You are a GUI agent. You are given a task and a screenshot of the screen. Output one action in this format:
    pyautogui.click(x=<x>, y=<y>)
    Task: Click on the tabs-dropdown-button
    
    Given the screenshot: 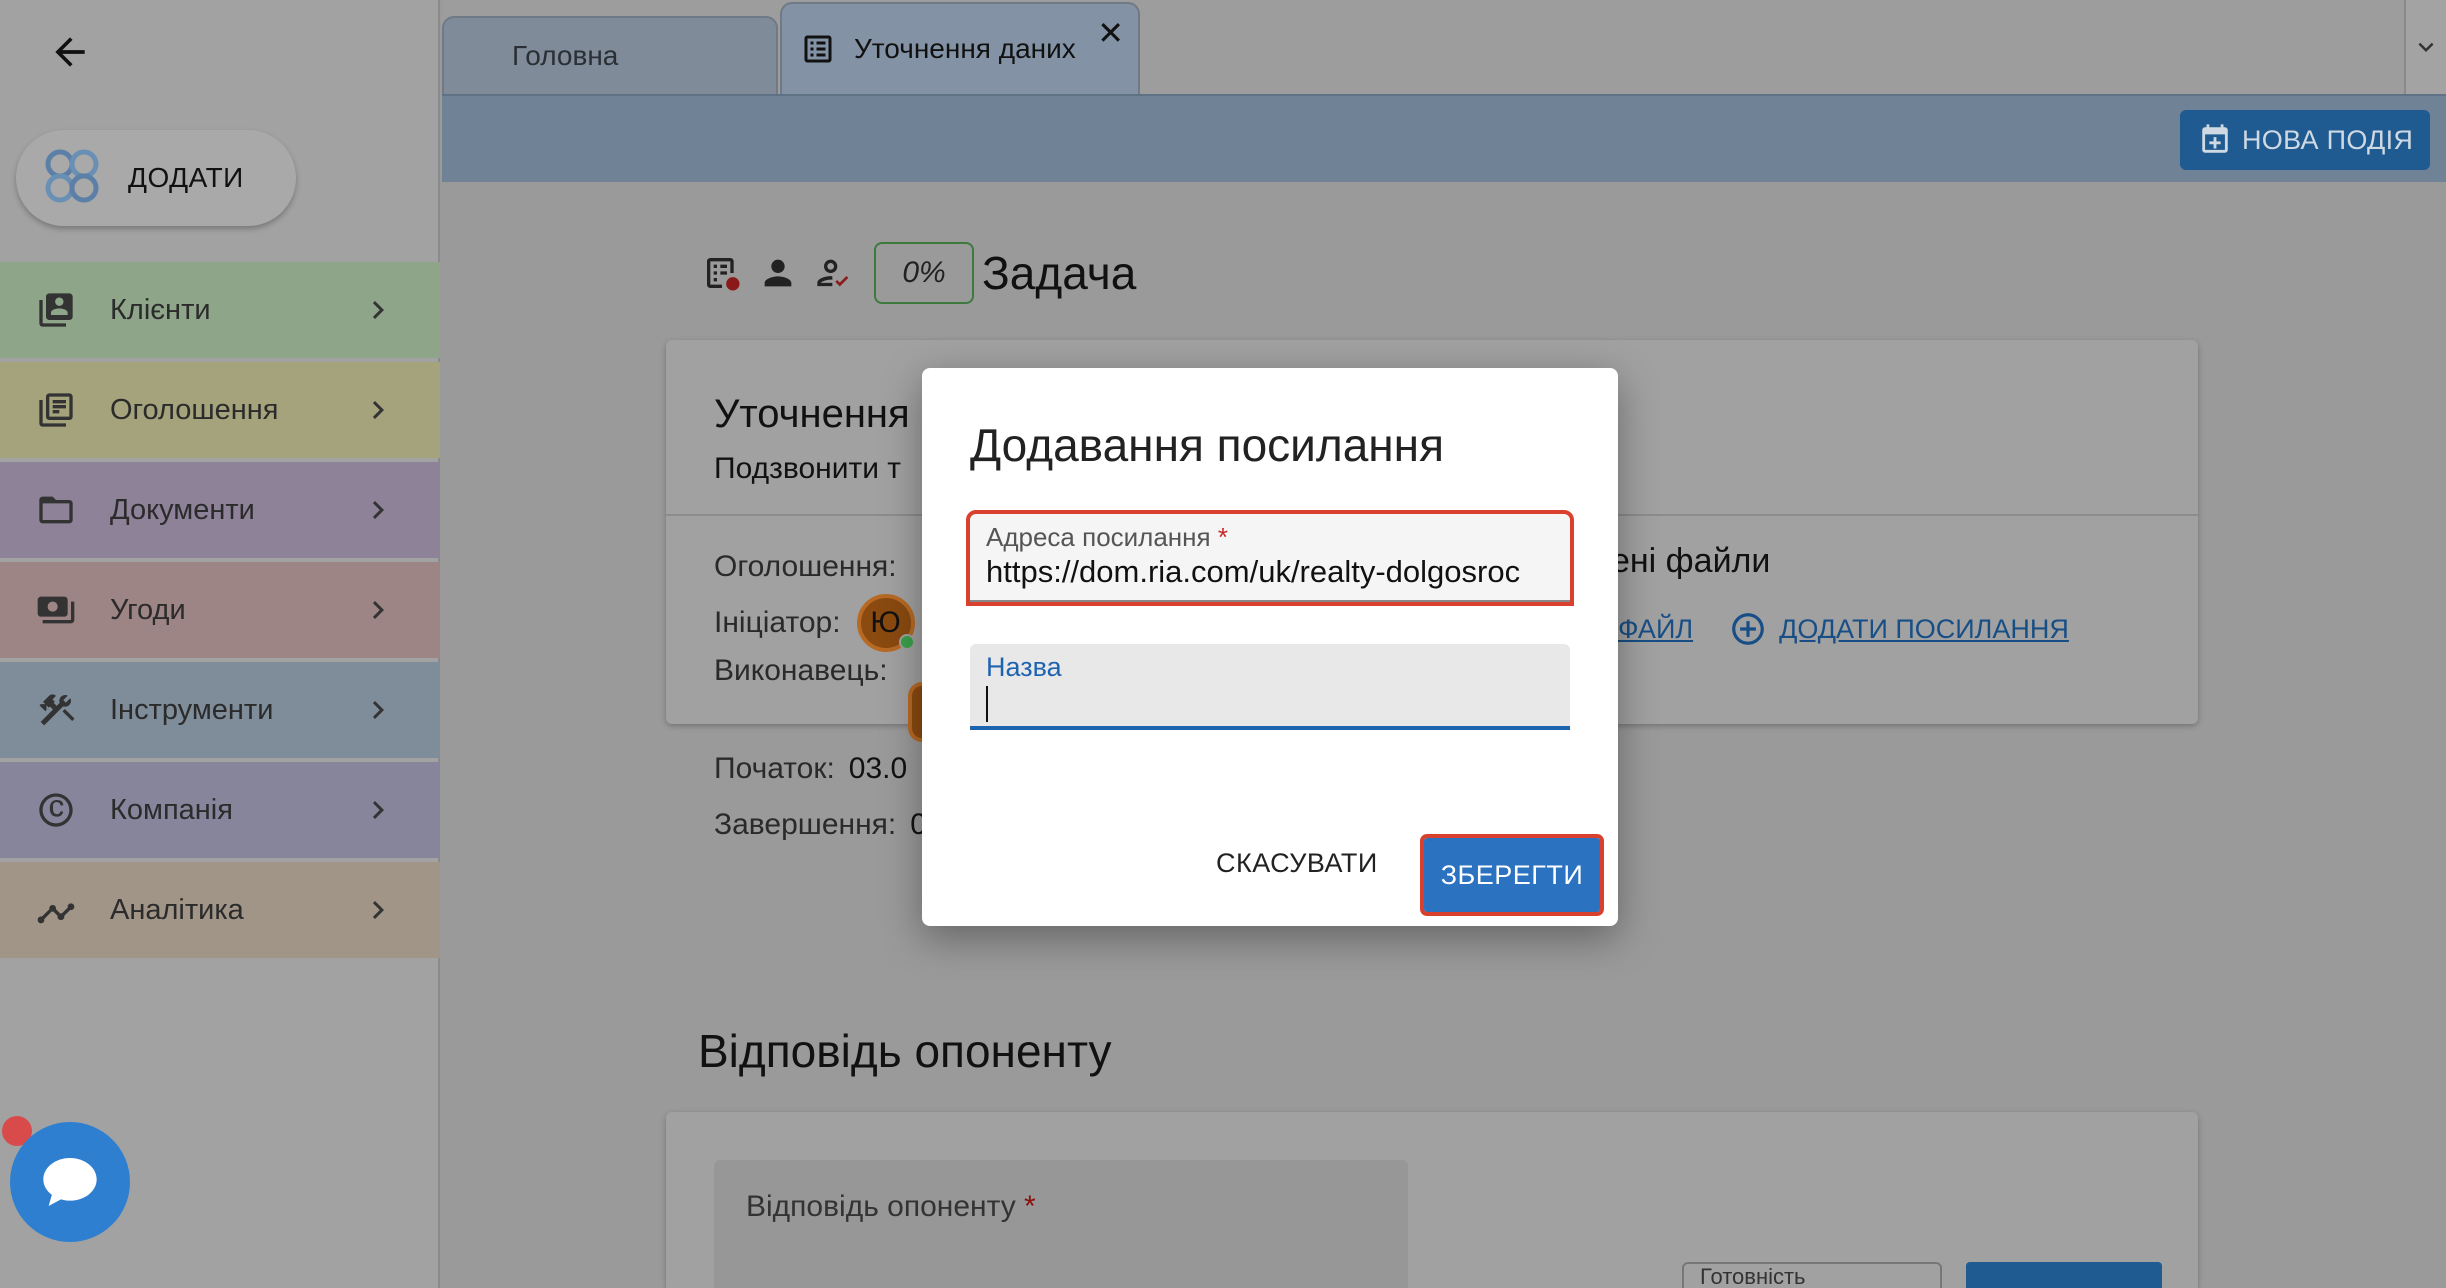 What is the action you would take?
    pyautogui.click(x=2425, y=47)
    